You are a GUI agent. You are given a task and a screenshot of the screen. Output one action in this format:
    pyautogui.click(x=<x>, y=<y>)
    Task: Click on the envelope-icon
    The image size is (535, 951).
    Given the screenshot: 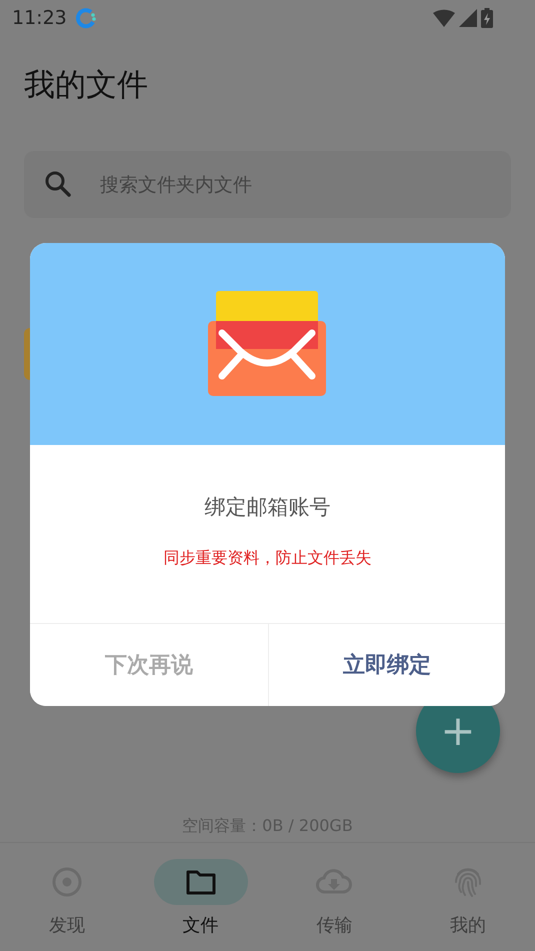 What is the action you would take?
    pyautogui.click(x=268, y=344)
    